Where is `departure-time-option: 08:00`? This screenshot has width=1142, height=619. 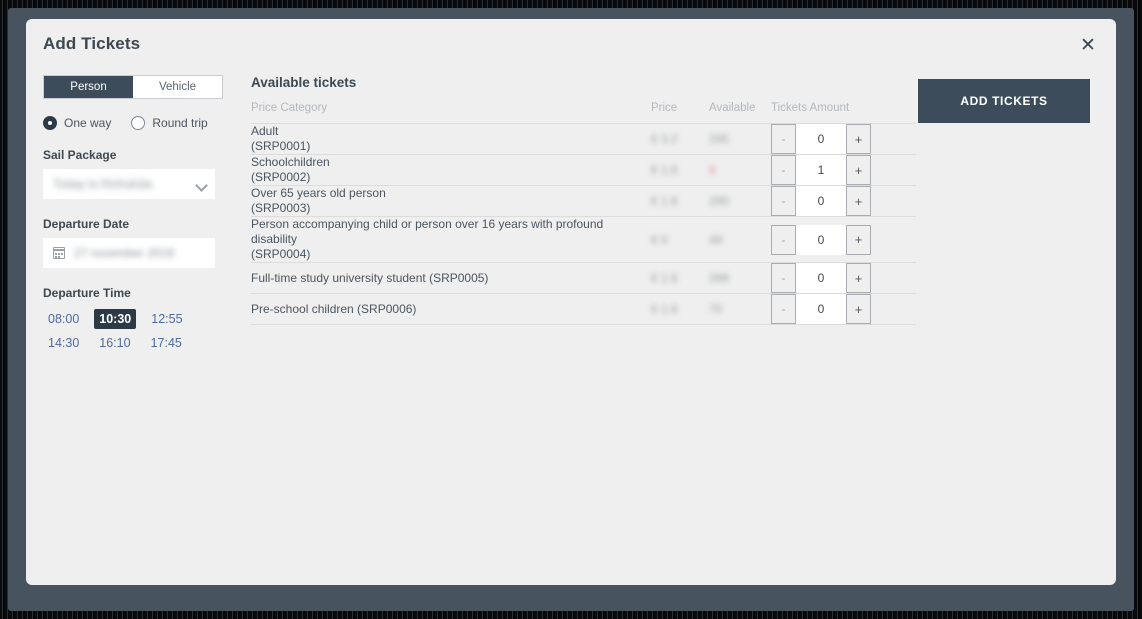
departure-time-option: 08:00 is located at coordinates (63, 319).